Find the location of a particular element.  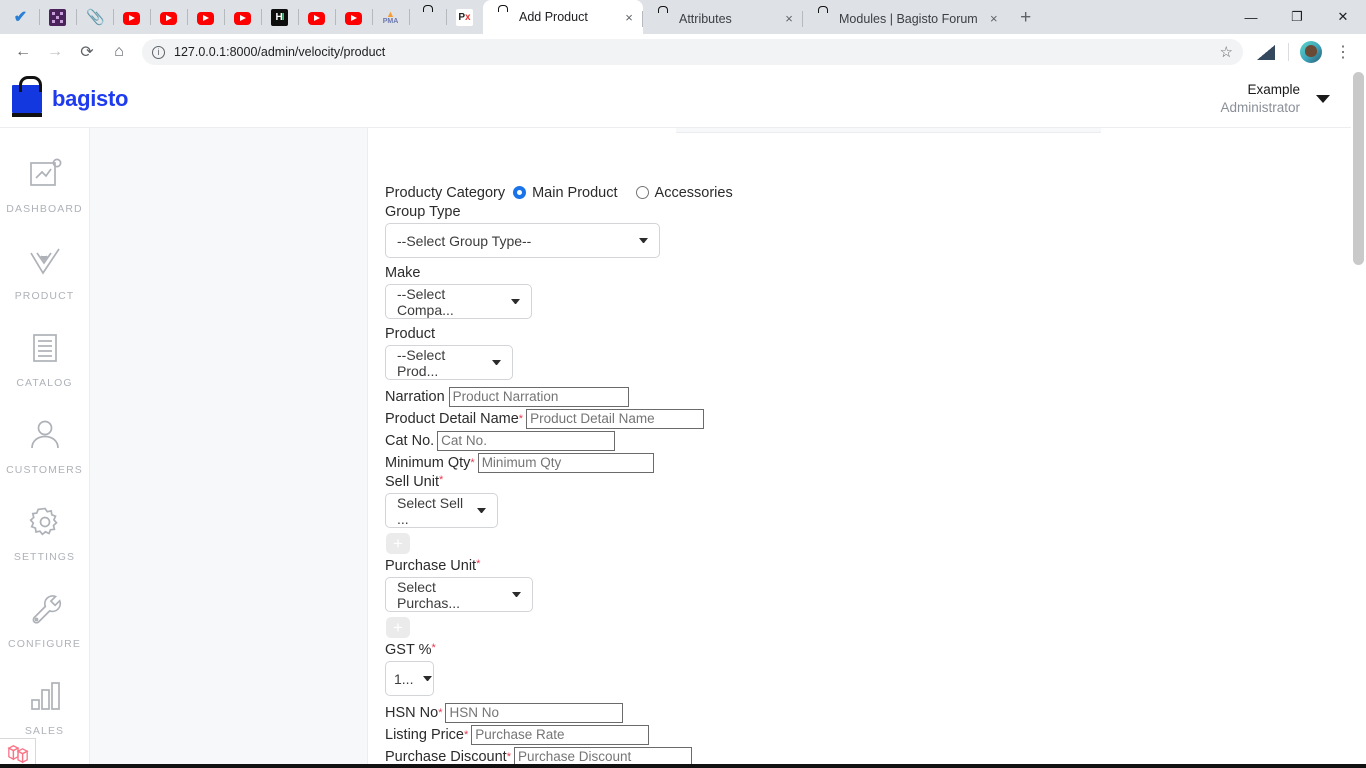

forward-button: → is located at coordinates (55, 52).